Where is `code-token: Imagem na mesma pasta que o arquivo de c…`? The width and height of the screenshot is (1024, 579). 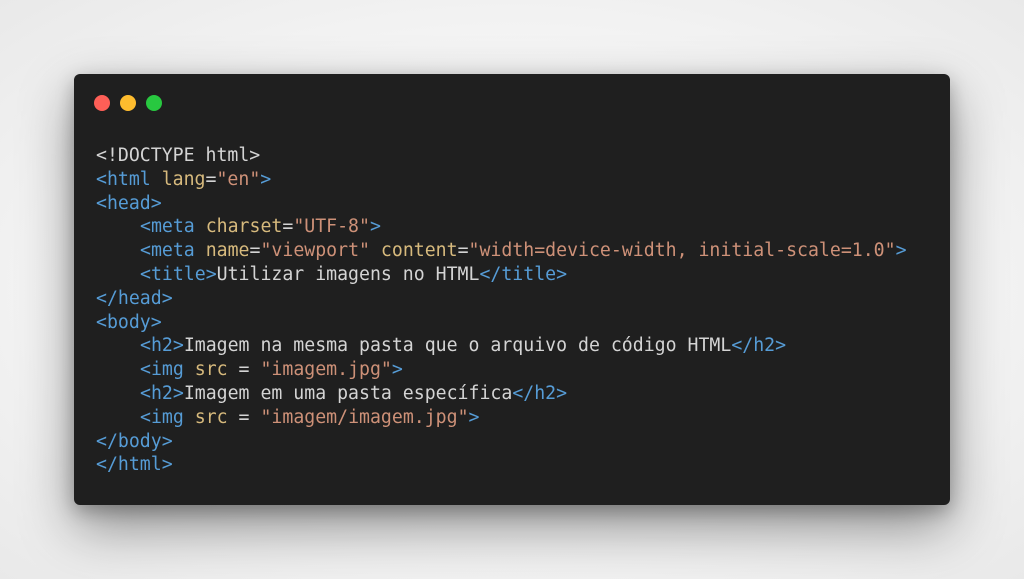
code-token: Imagem na mesma pasta que o arquivo de c… is located at coordinates (457, 346).